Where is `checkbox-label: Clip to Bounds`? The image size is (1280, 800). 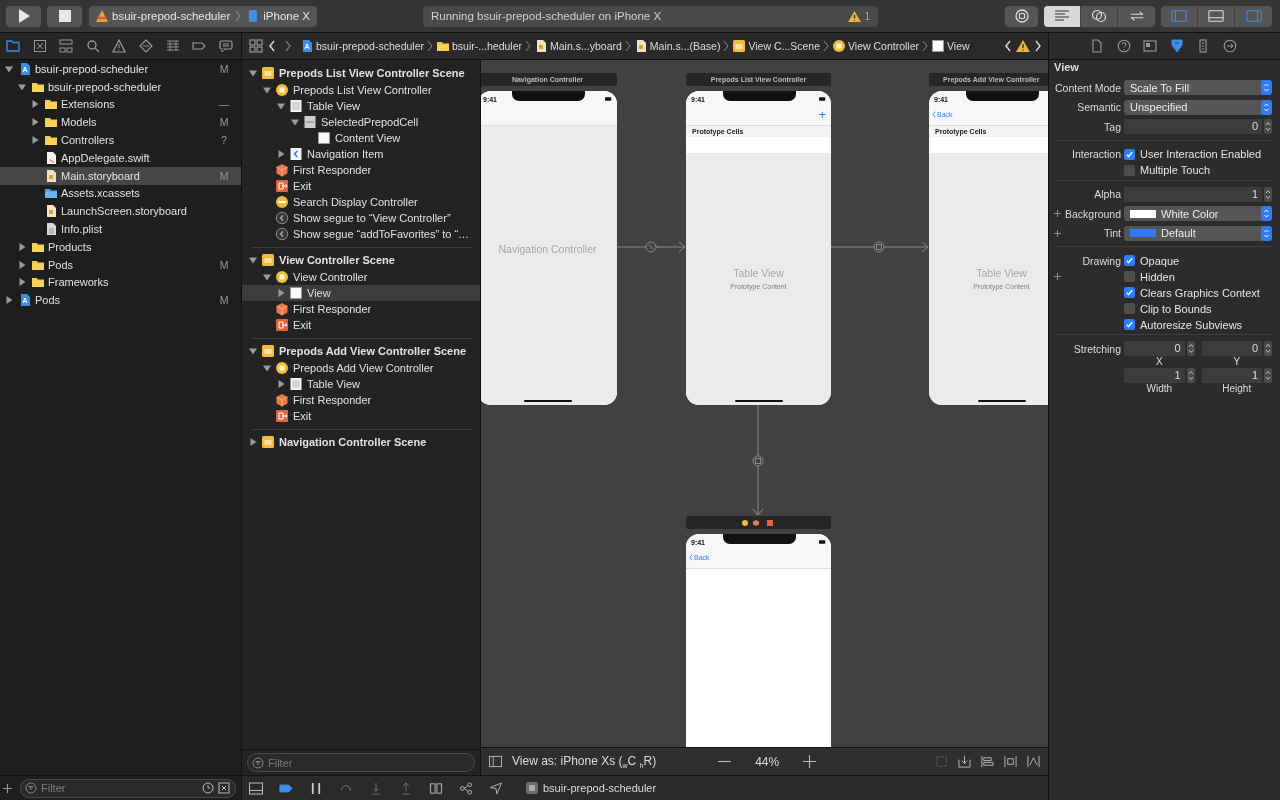 checkbox-label: Clip to Bounds is located at coordinates (1176, 308).